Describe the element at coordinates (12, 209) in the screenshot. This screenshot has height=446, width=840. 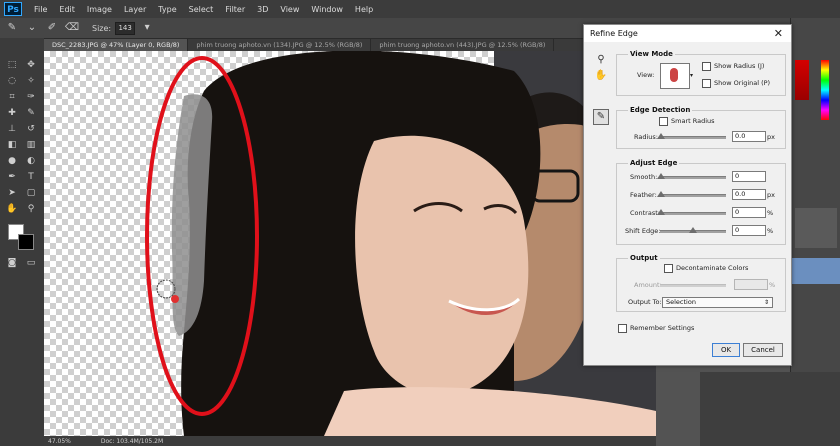
I see `hand-tool-icon: ✋` at that location.